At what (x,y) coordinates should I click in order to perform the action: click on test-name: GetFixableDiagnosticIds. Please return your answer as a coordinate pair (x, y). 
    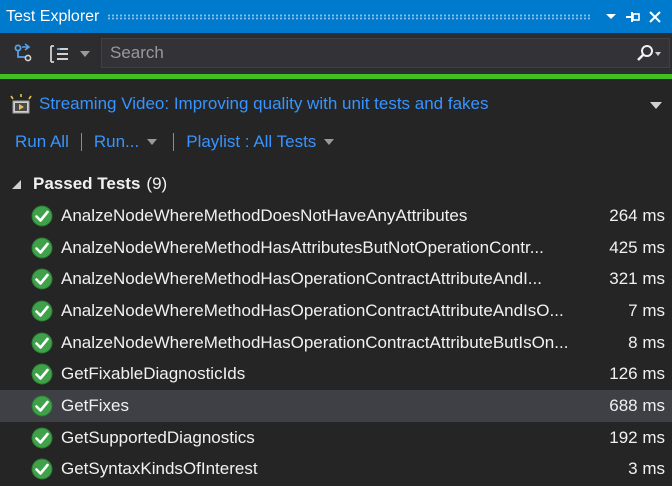
    Looking at the image, I should click on (153, 374).